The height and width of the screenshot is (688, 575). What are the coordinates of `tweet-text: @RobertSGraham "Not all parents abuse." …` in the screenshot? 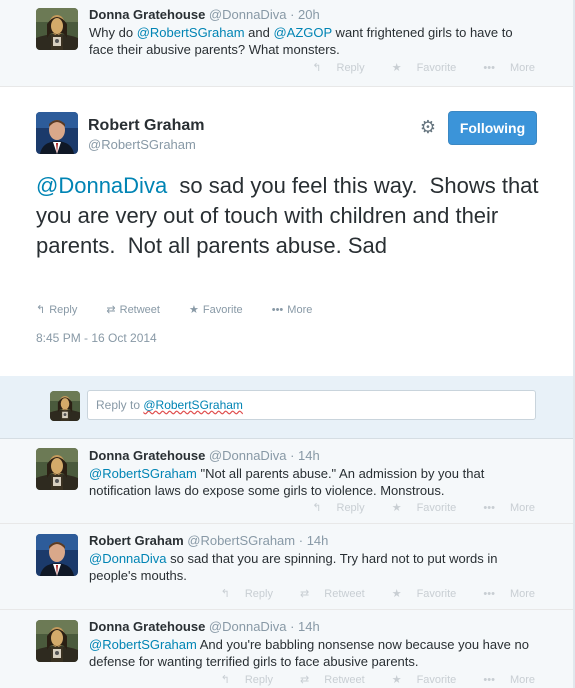 It's located at (313, 482).